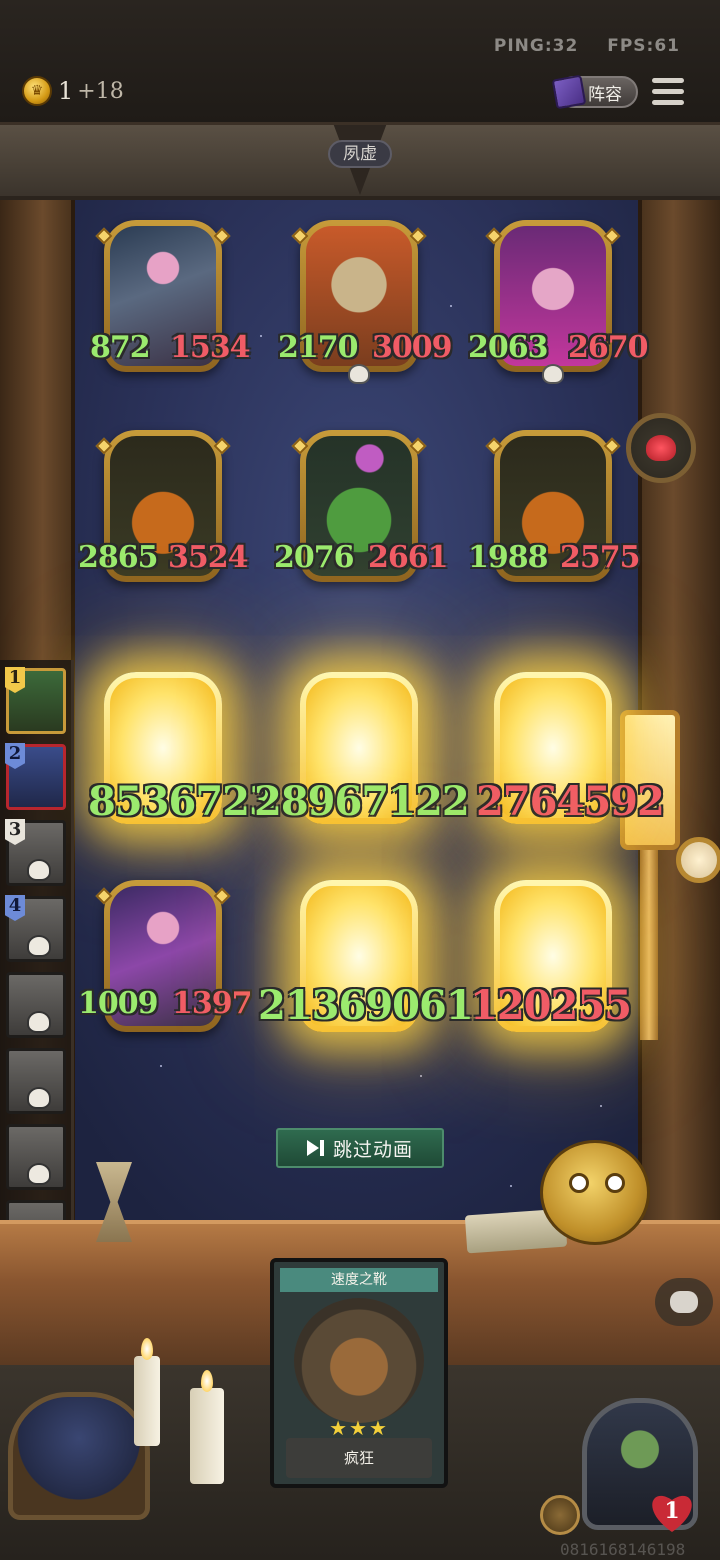 The width and height of the screenshot is (720, 1560). What do you see at coordinates (672, 1511) in the screenshot?
I see `player-lives: 1` at bounding box center [672, 1511].